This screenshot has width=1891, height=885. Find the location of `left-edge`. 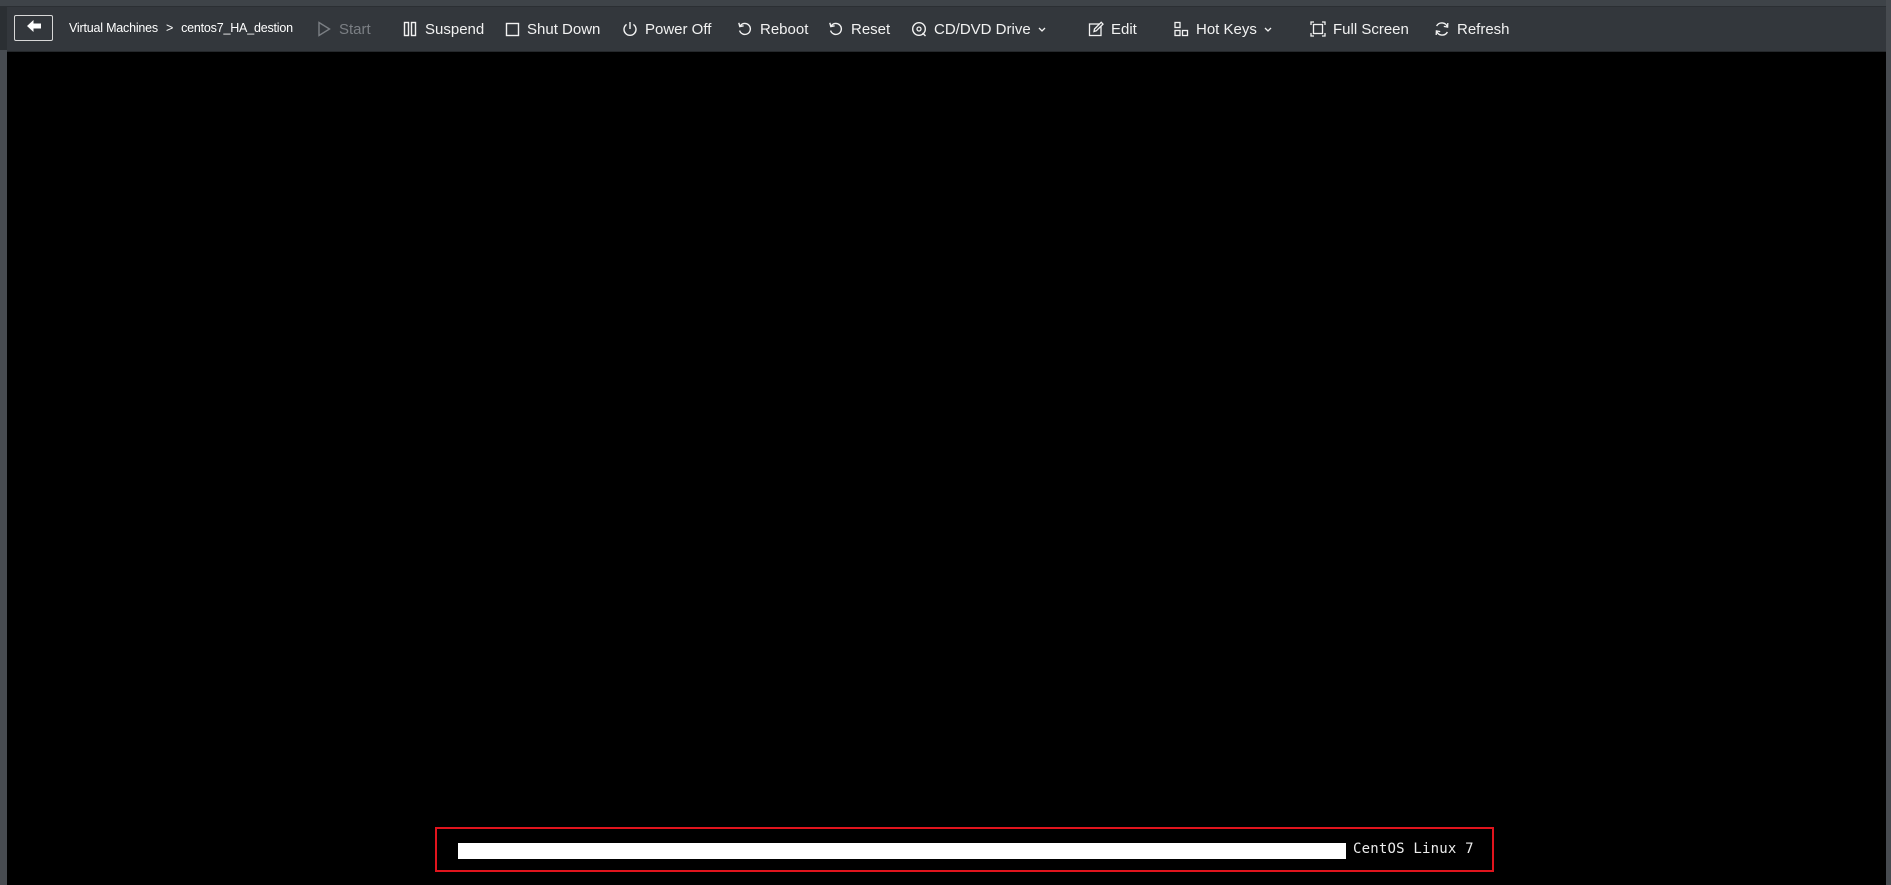

left-edge is located at coordinates (3, 467).